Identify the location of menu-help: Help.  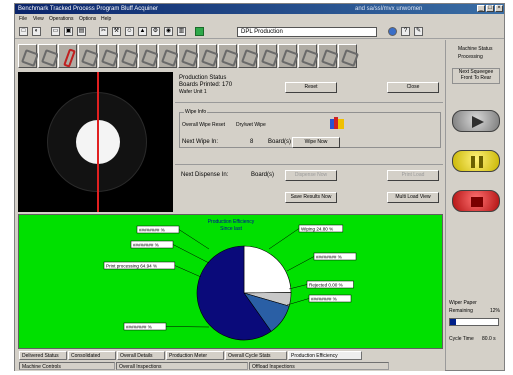
(106, 19).